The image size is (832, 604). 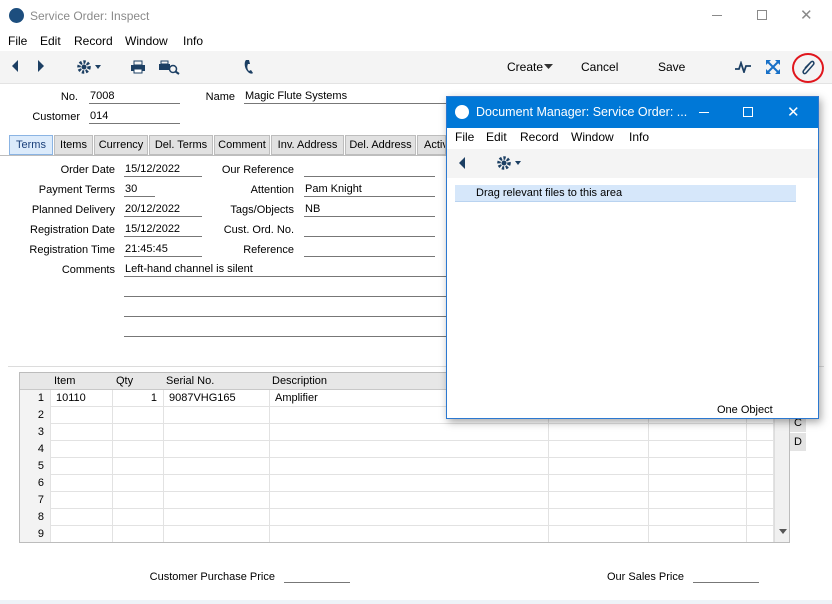 What do you see at coordinates (762, 15) in the screenshot?
I see `maximize-icon` at bounding box center [762, 15].